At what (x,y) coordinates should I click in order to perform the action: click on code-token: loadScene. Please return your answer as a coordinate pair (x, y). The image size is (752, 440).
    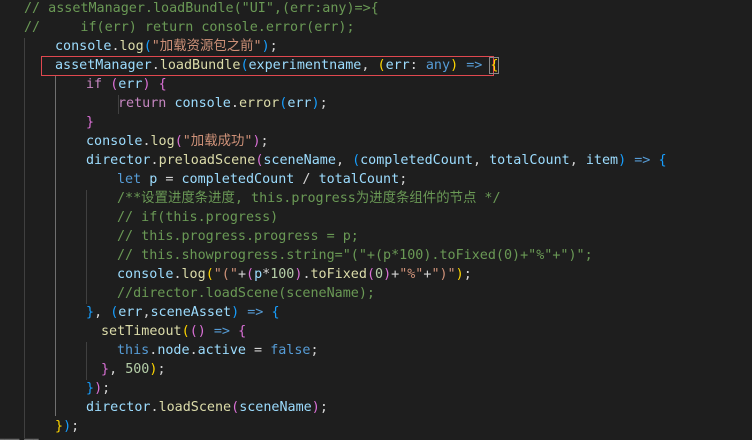
    Looking at the image, I should click on (195, 407).